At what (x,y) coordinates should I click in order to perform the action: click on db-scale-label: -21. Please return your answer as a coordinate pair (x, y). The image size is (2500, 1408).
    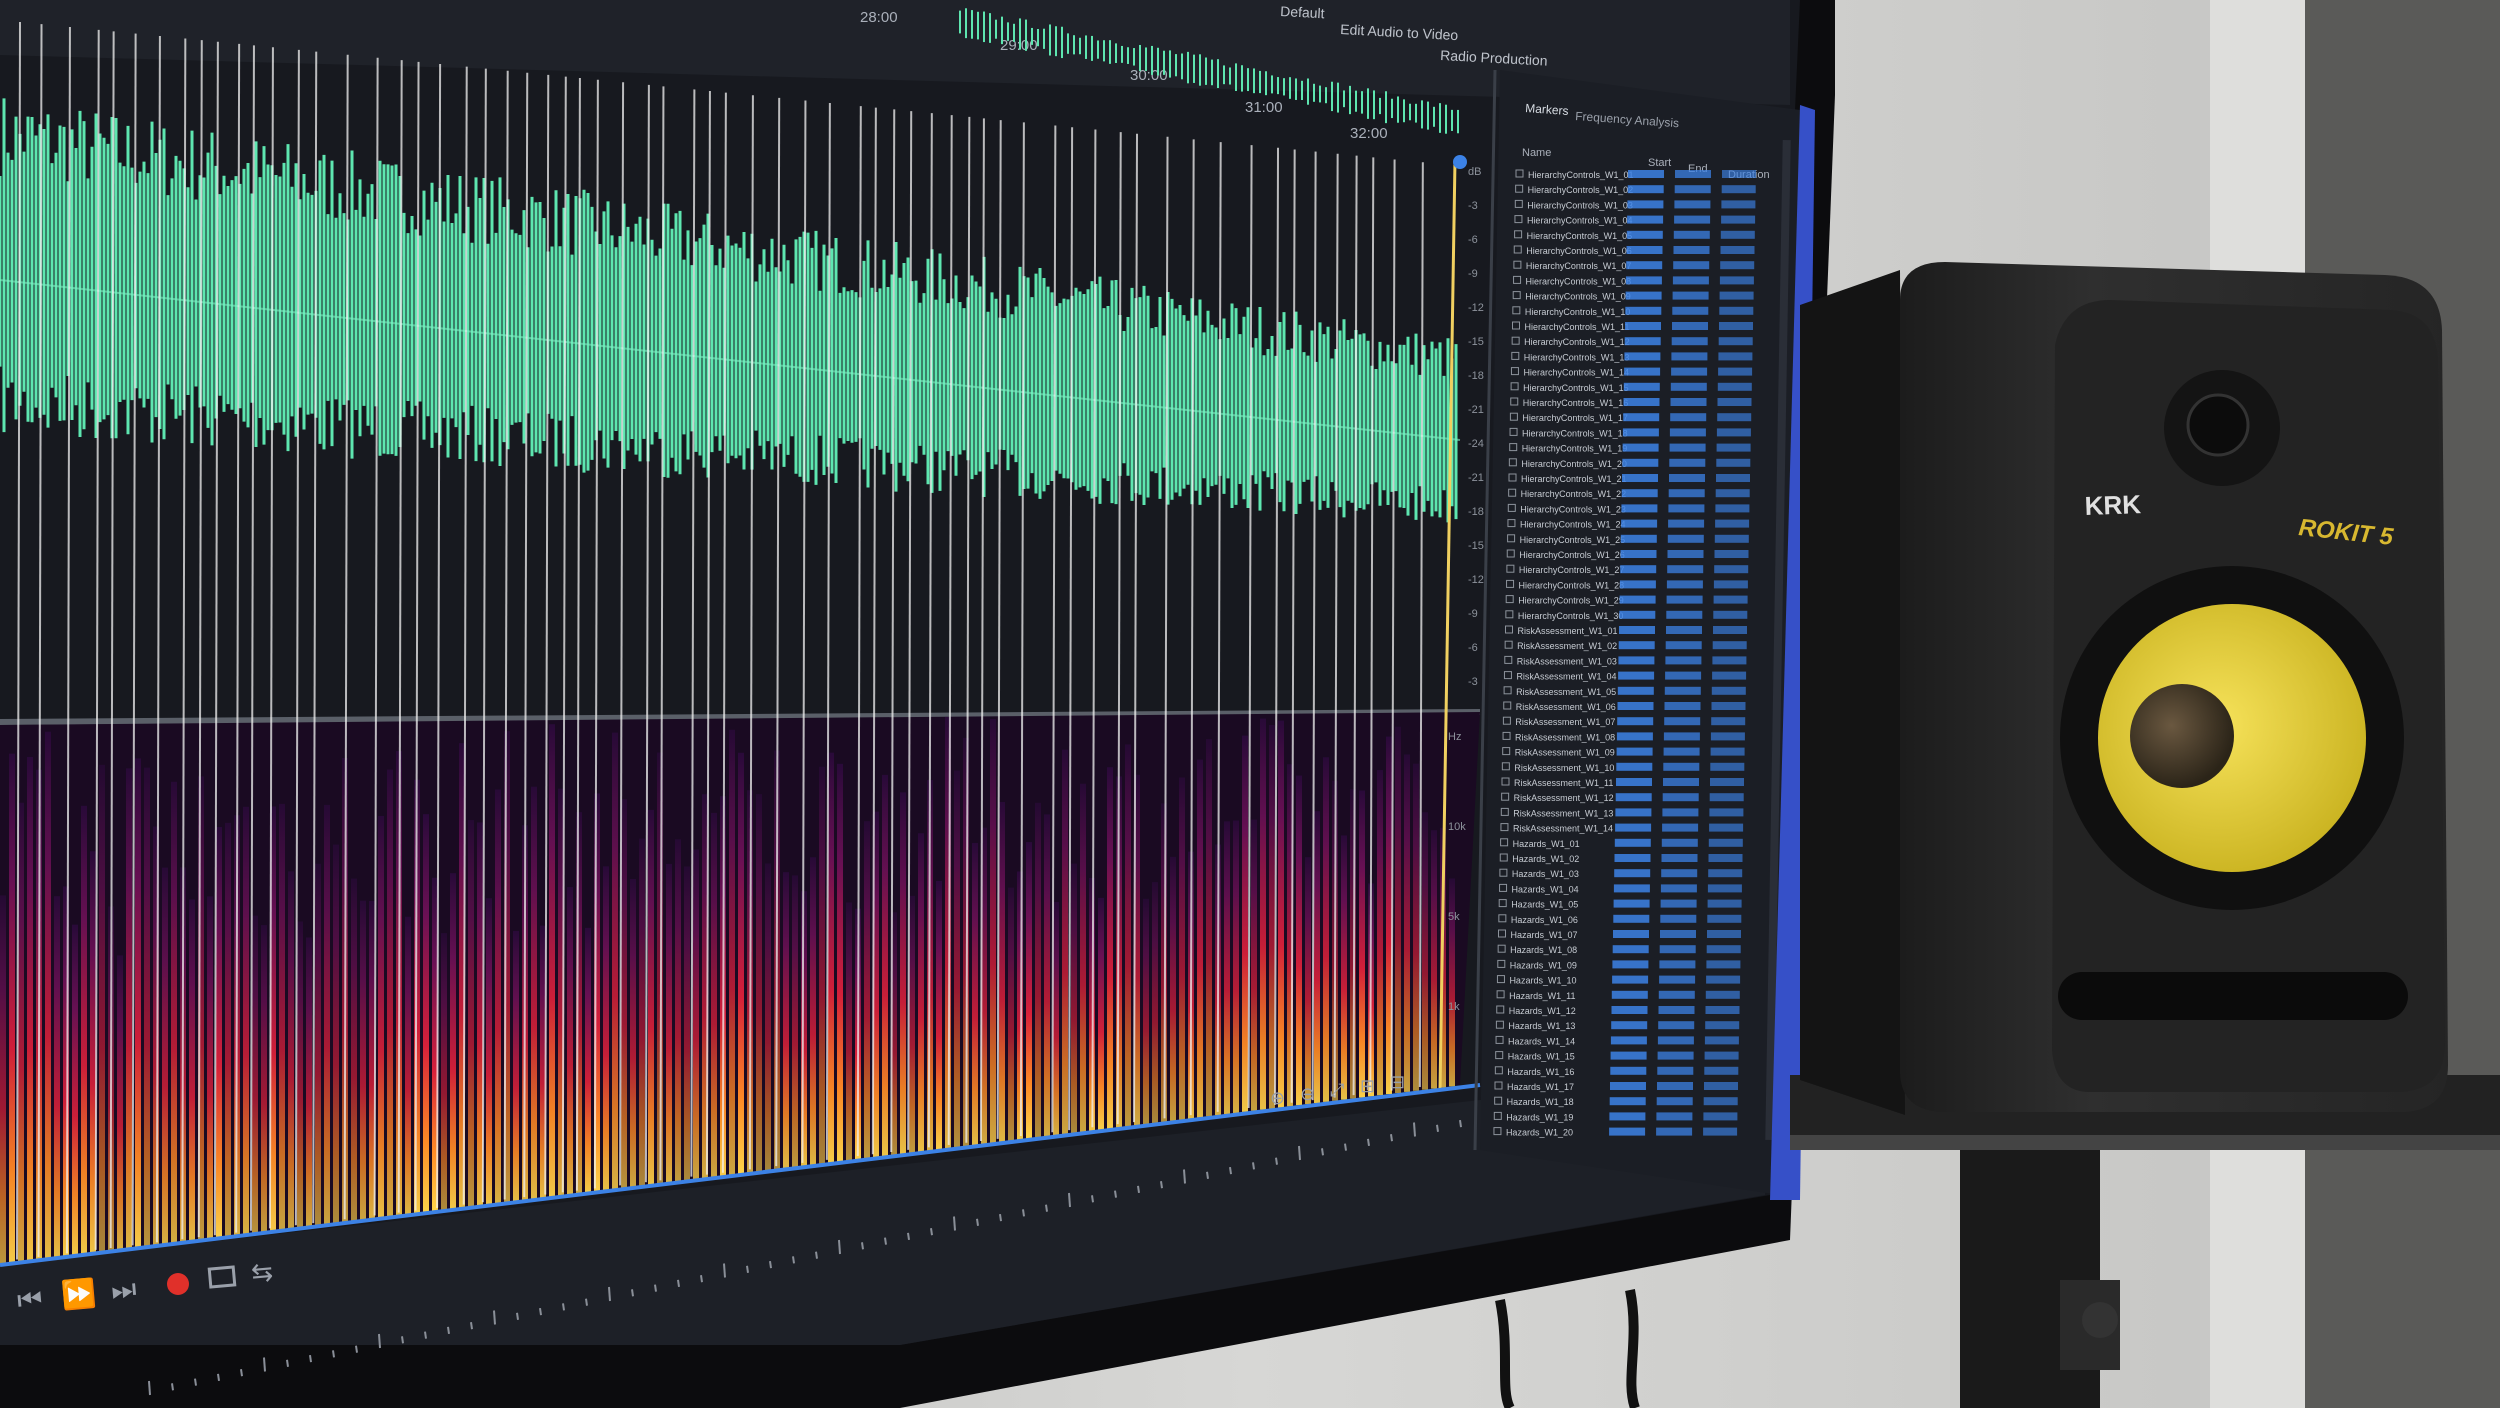
    Looking at the image, I should click on (1476, 410).